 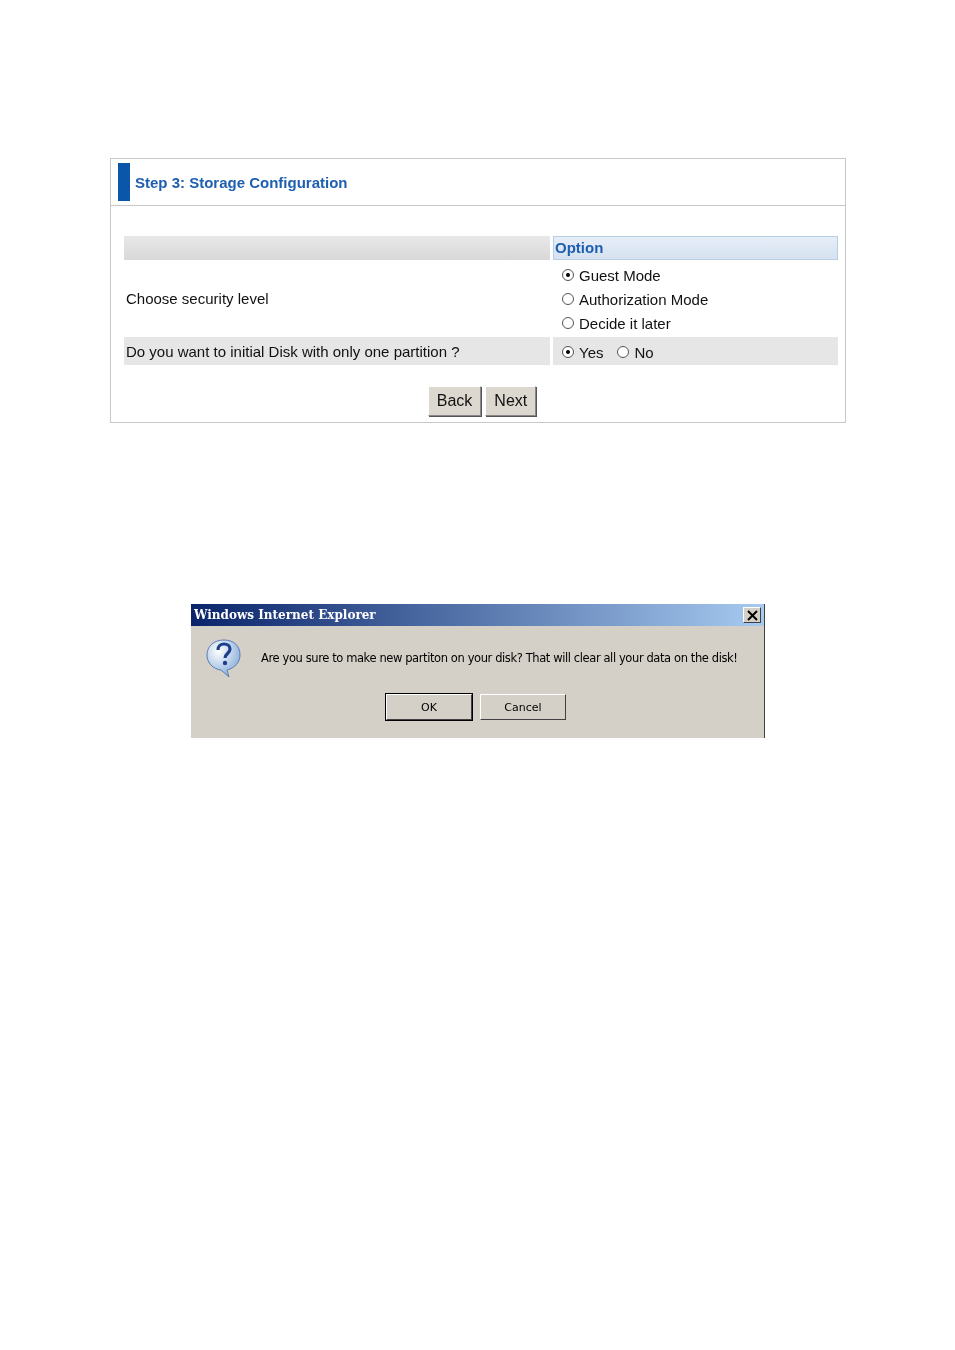 What do you see at coordinates (454, 401) in the screenshot?
I see `nav-button: Back` at bounding box center [454, 401].